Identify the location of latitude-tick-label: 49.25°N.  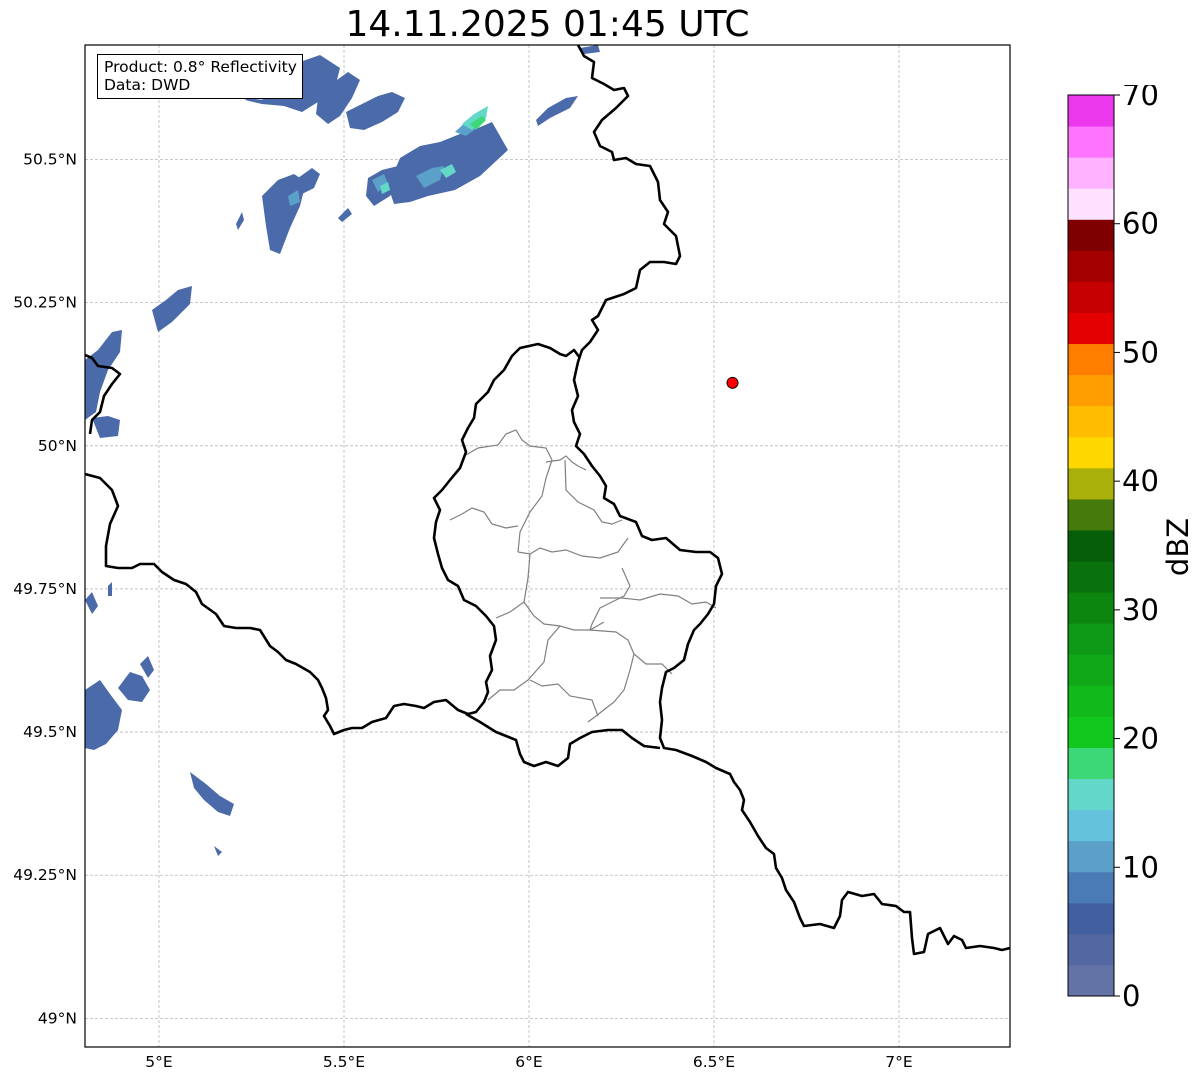
(45, 875).